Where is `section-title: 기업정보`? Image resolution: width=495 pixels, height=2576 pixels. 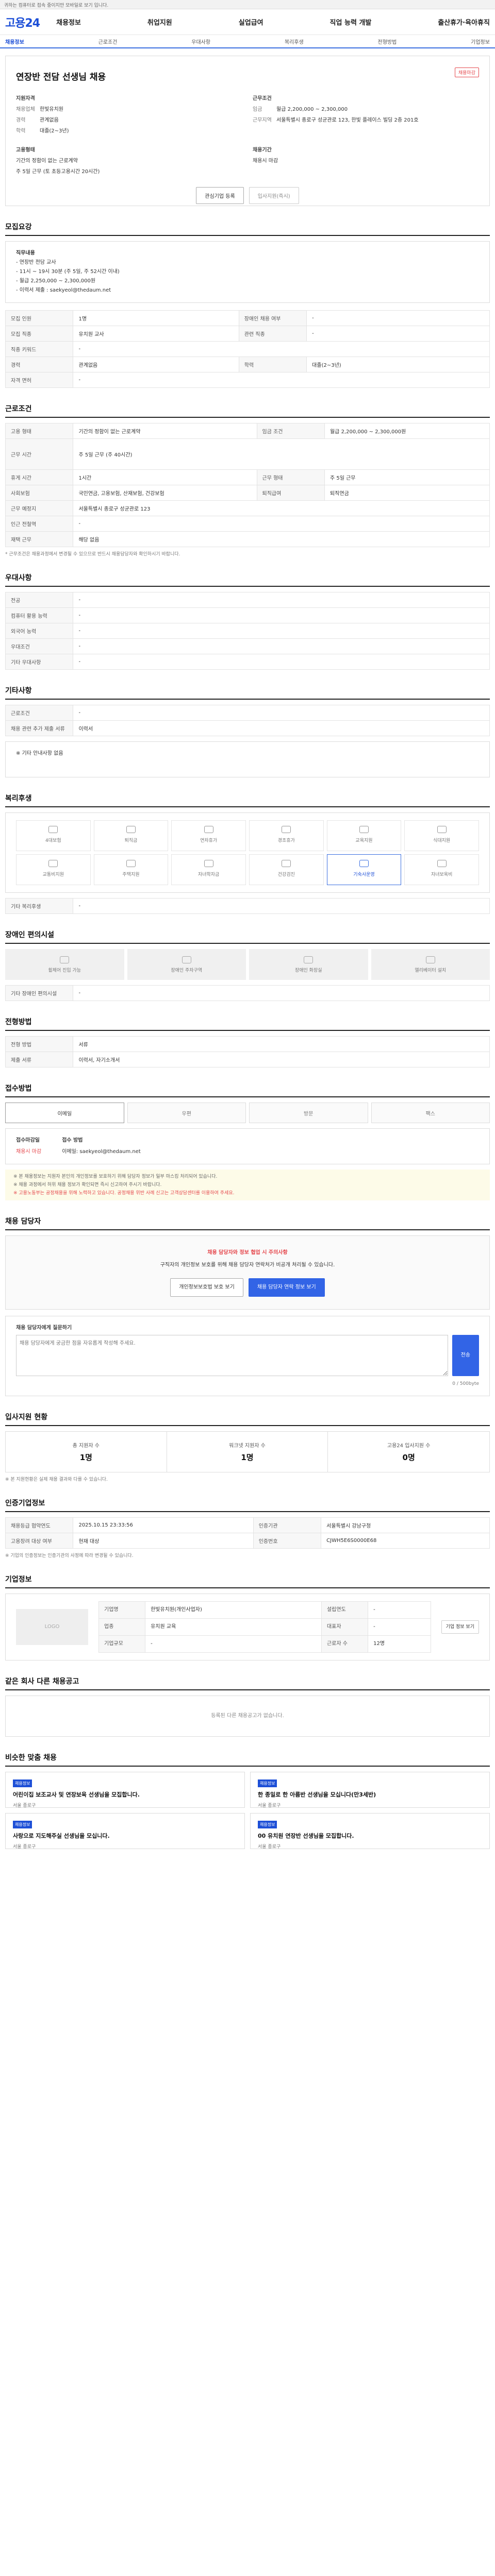 section-title: 기업정보 is located at coordinates (247, 1581).